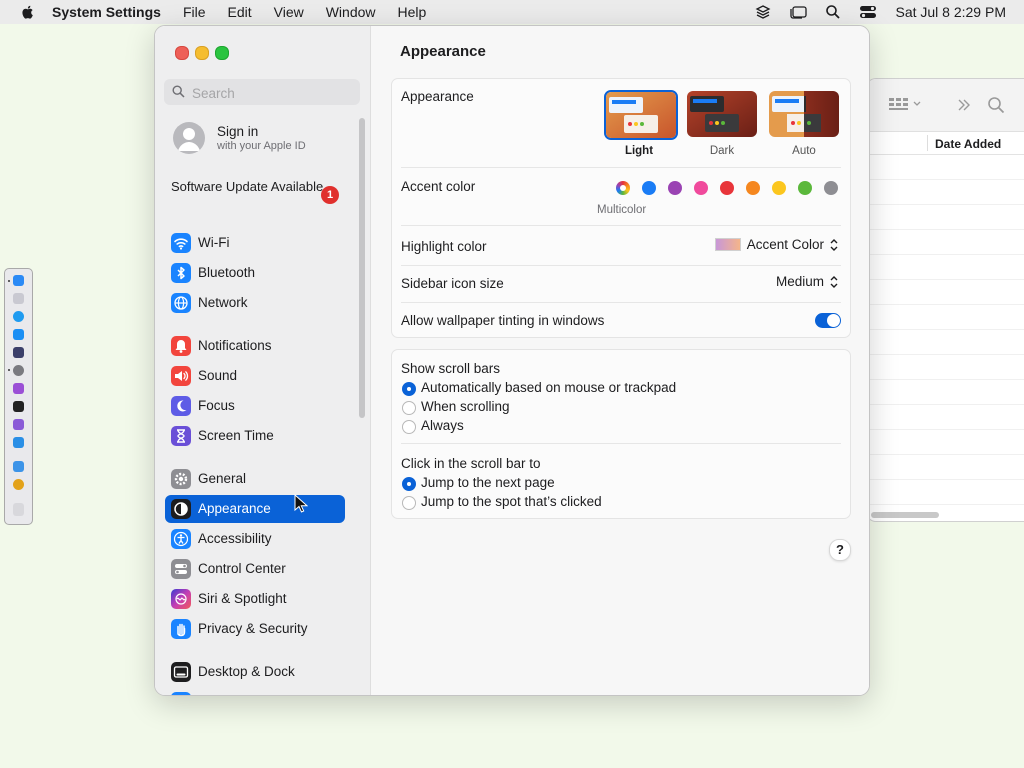  I want to click on layers-icon, so click(763, 12).